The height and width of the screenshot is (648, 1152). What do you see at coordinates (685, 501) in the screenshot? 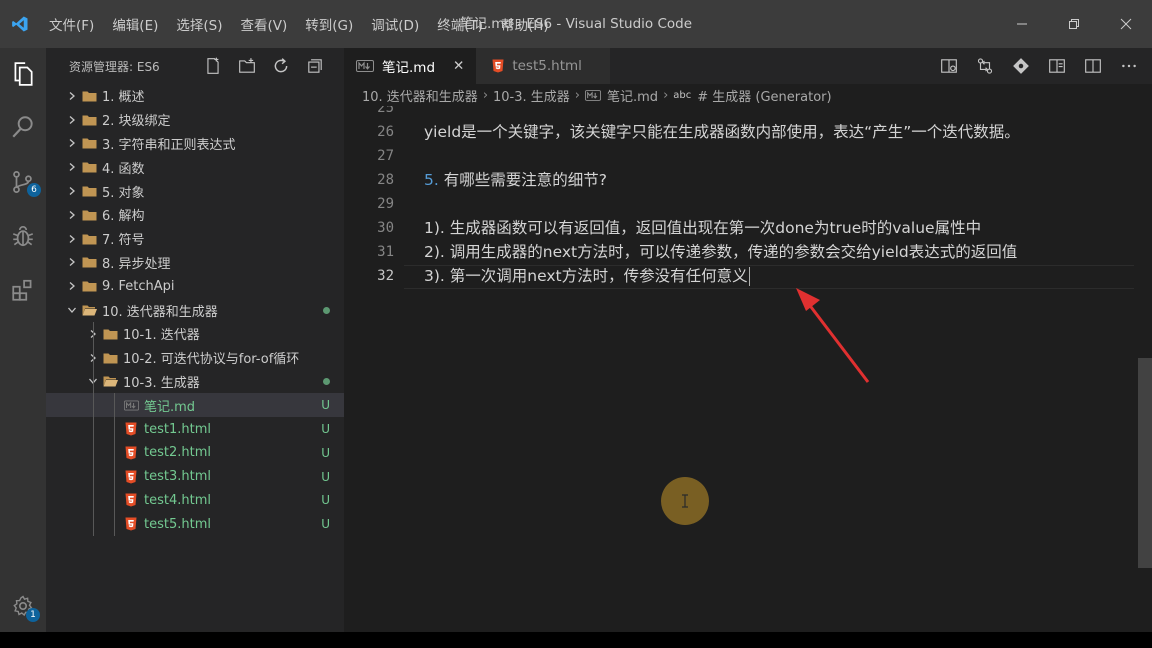
I see `mouse-cursor-indicator` at bounding box center [685, 501].